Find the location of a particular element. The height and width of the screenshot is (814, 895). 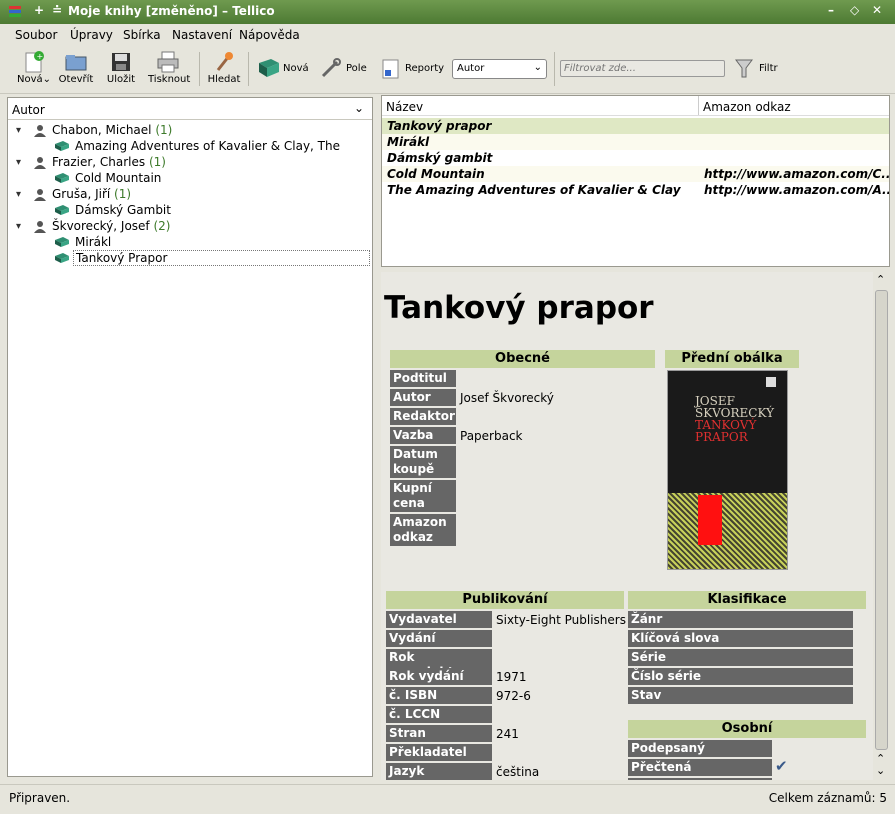

field-label-genre: Žánr is located at coordinates (740, 619).